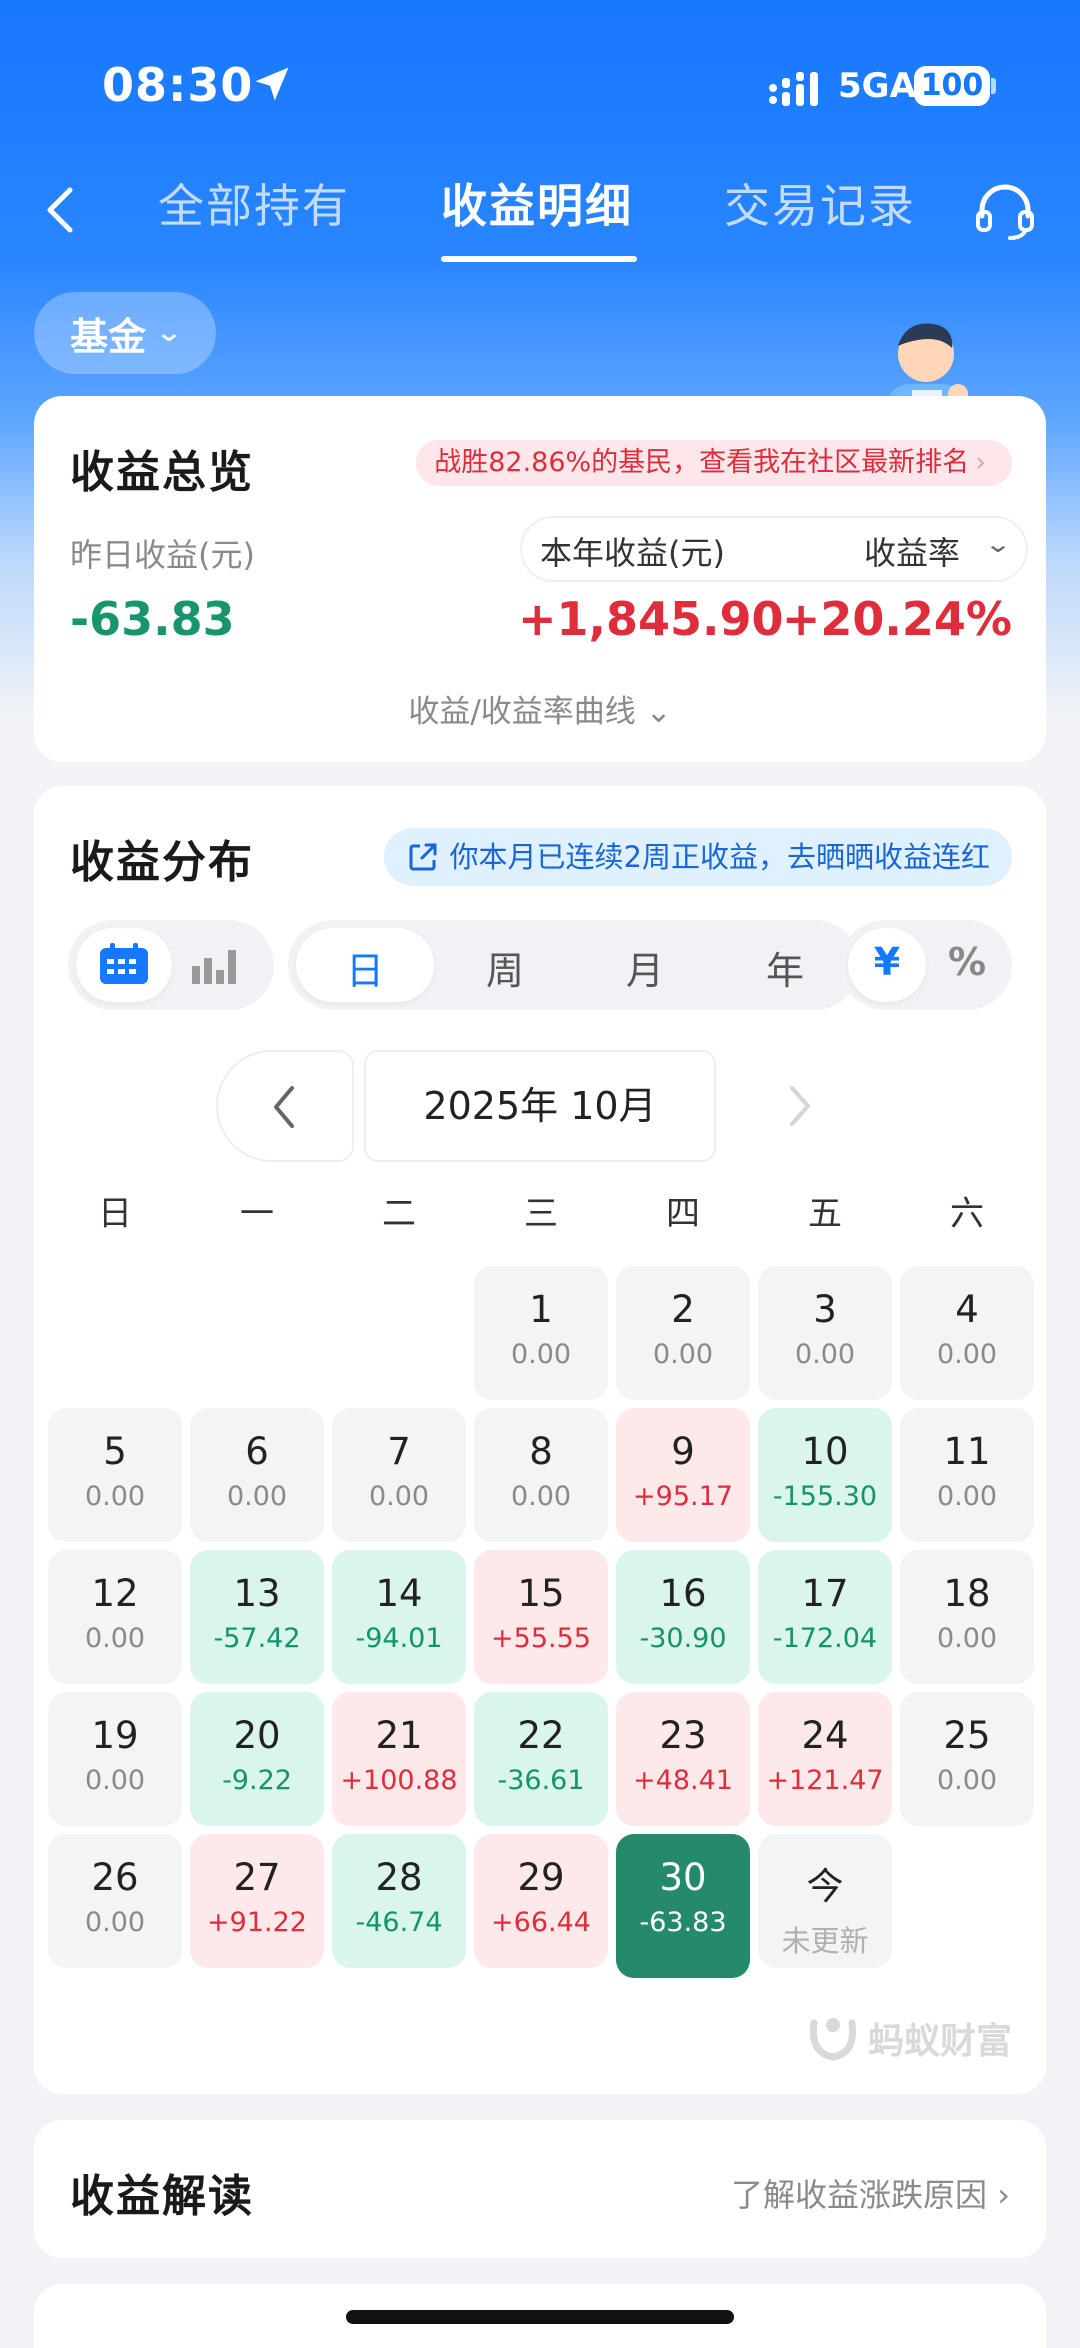 Image resolution: width=1080 pixels, height=2348 pixels. I want to click on day-earnings: -155.30, so click(825, 1496).